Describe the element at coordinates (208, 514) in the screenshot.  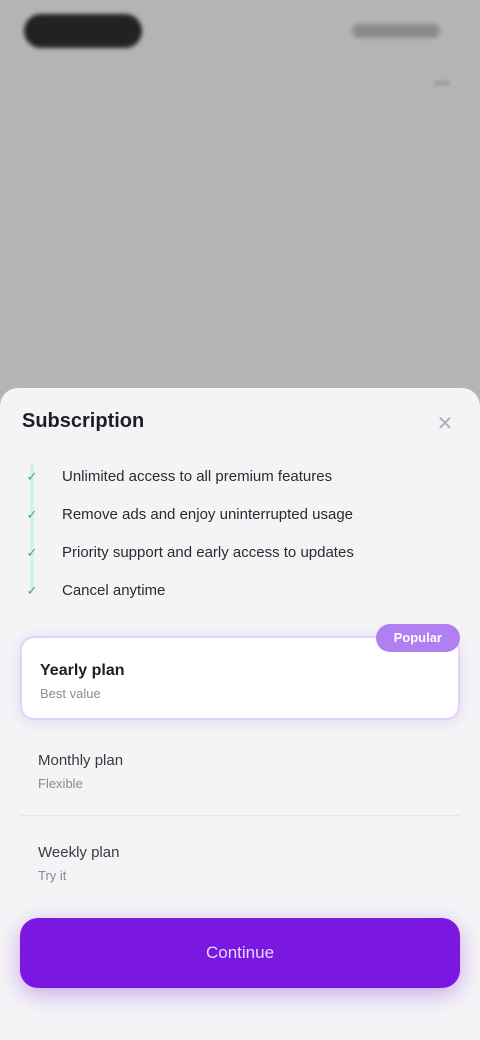
I see `benefit-text: Remove ads and enjoy uninterrupted usage` at that location.